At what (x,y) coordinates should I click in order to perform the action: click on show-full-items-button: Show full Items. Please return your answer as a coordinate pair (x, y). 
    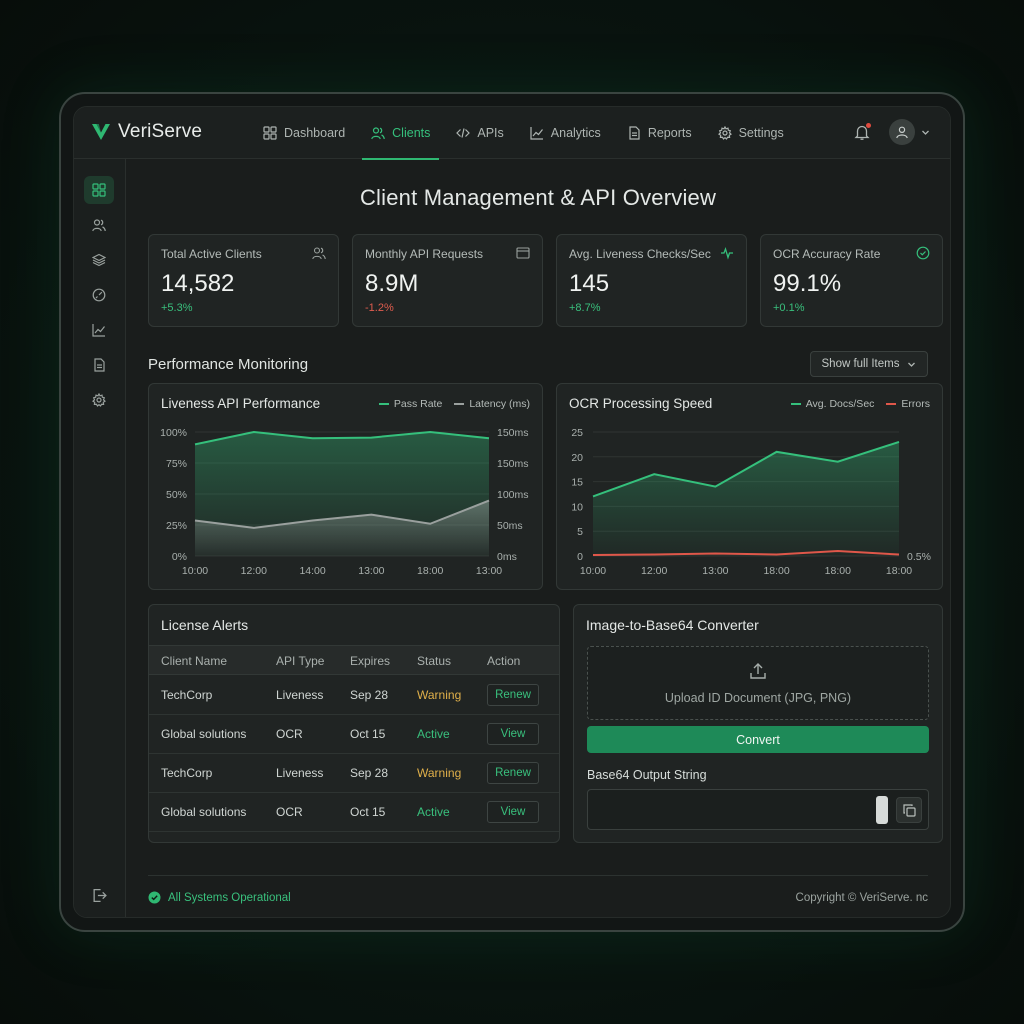
    Looking at the image, I should click on (869, 364).